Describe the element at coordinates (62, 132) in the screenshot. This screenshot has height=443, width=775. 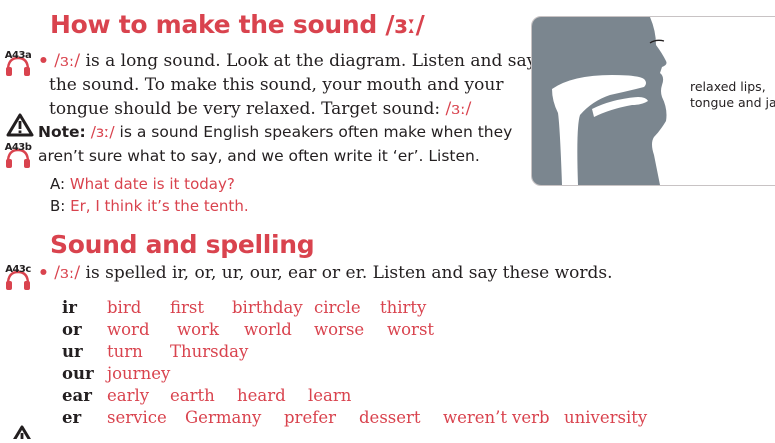
I see `note-label: Note:` at that location.